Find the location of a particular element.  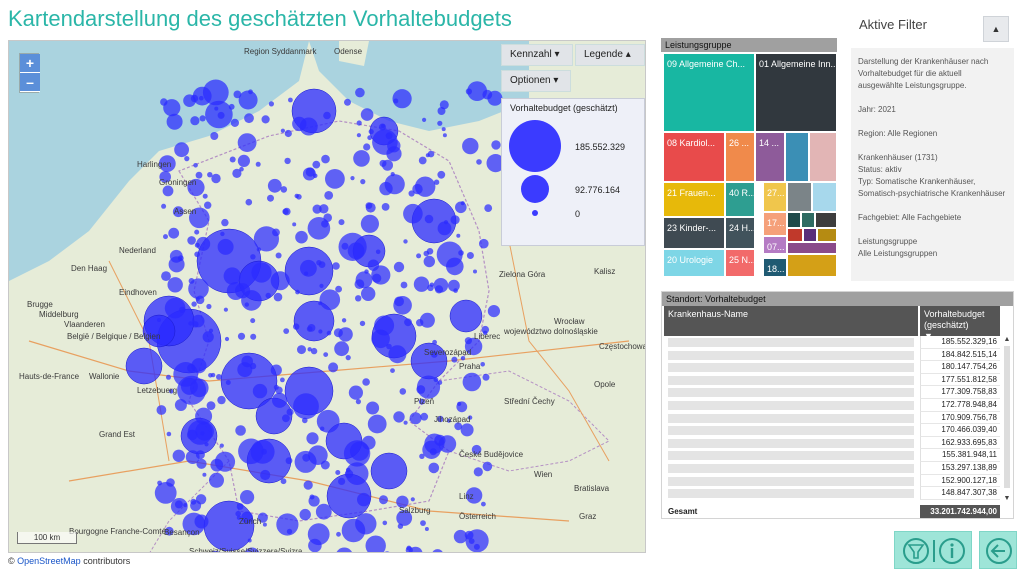

table-row: 184.842.515,14 is located at coordinates (838, 355).